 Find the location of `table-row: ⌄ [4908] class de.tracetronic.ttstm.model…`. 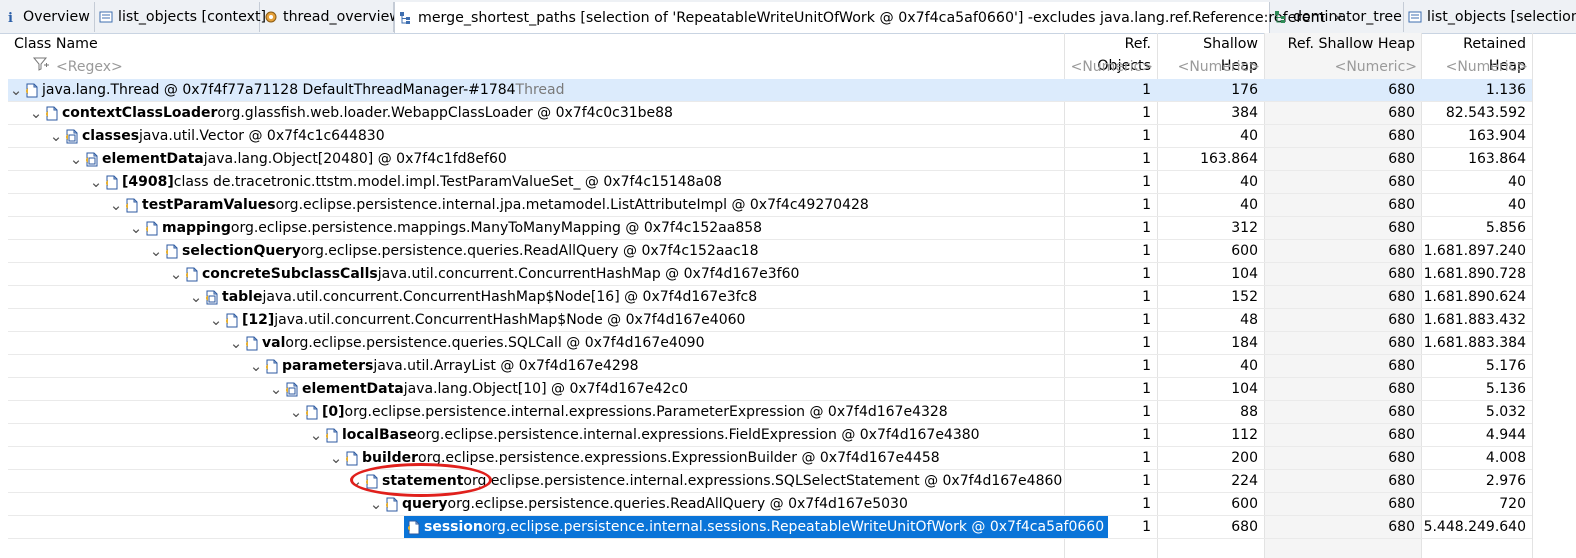

table-row: ⌄ [4908] class de.tracetronic.ttstm.model… is located at coordinates (770, 182).